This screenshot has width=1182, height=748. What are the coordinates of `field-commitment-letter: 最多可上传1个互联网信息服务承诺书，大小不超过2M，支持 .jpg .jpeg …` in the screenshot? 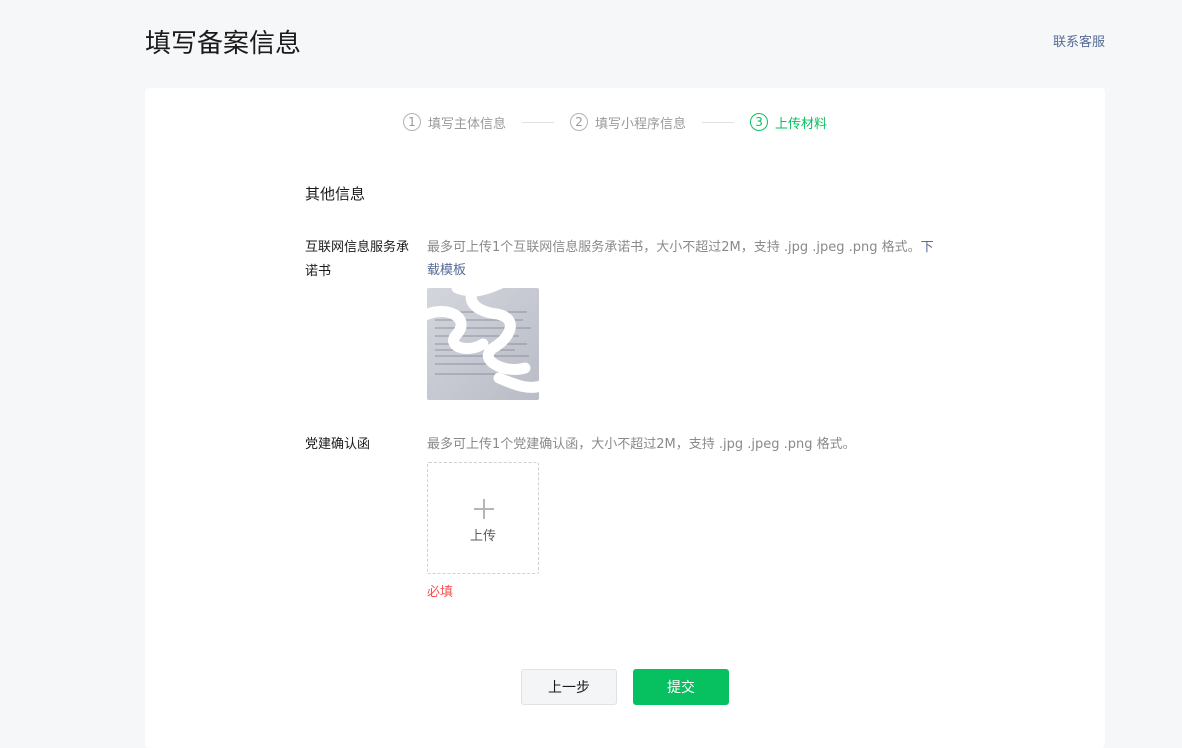 It's located at (682, 318).